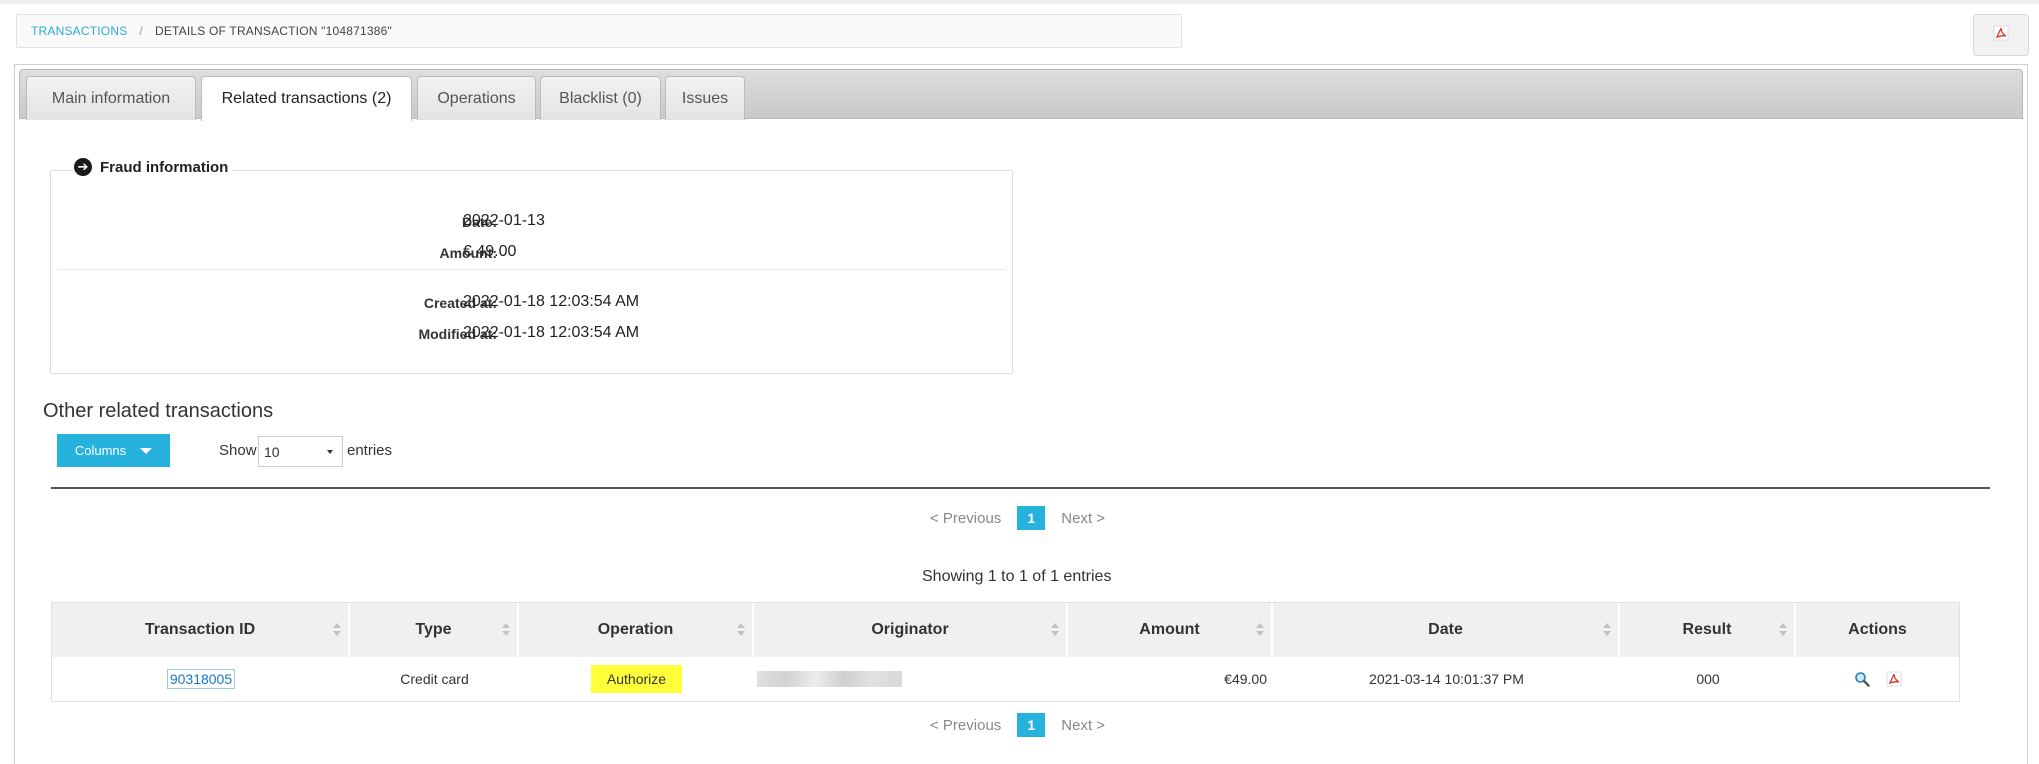 The width and height of the screenshot is (2039, 764). I want to click on page-size-select: 10, so click(300, 451).